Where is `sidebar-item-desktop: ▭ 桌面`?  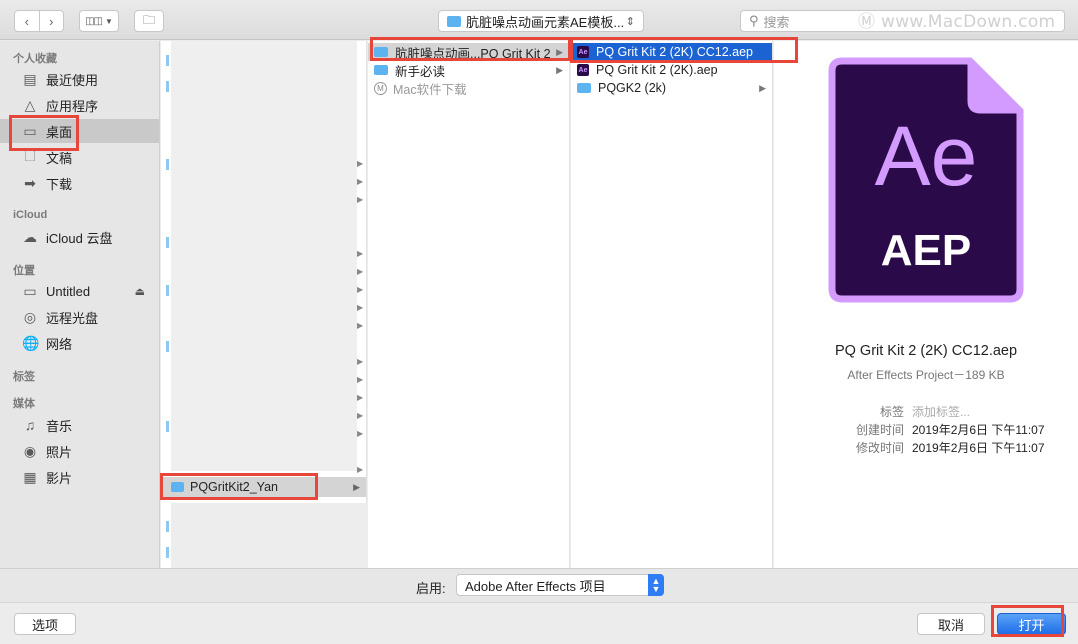
sidebar-item-desktop: ▭ 桌面 is located at coordinates (79, 131).